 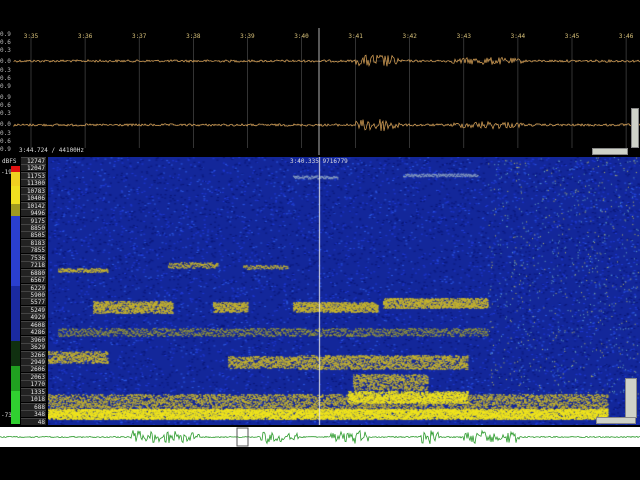 I want to click on frequency-tick-label: 12047, so click(x=33, y=168).